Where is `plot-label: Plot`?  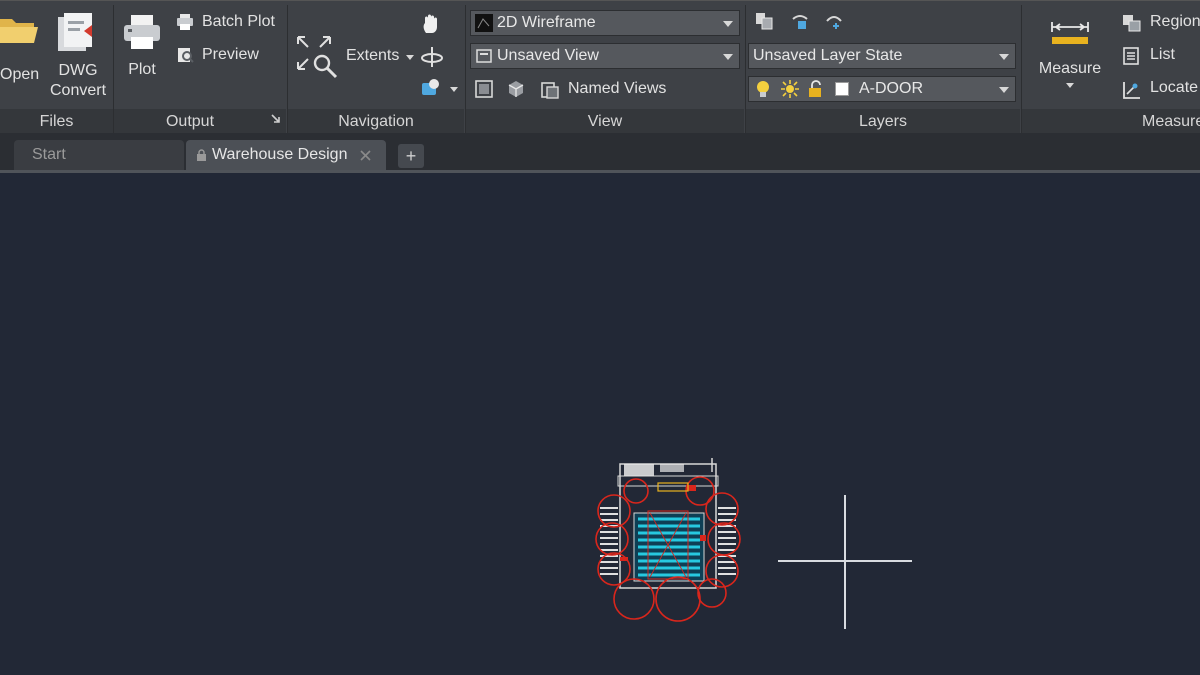
plot-label: Plot is located at coordinates (142, 69).